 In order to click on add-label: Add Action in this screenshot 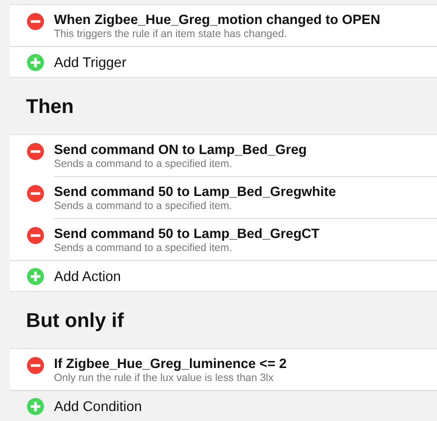, I will do `click(87, 276)`.